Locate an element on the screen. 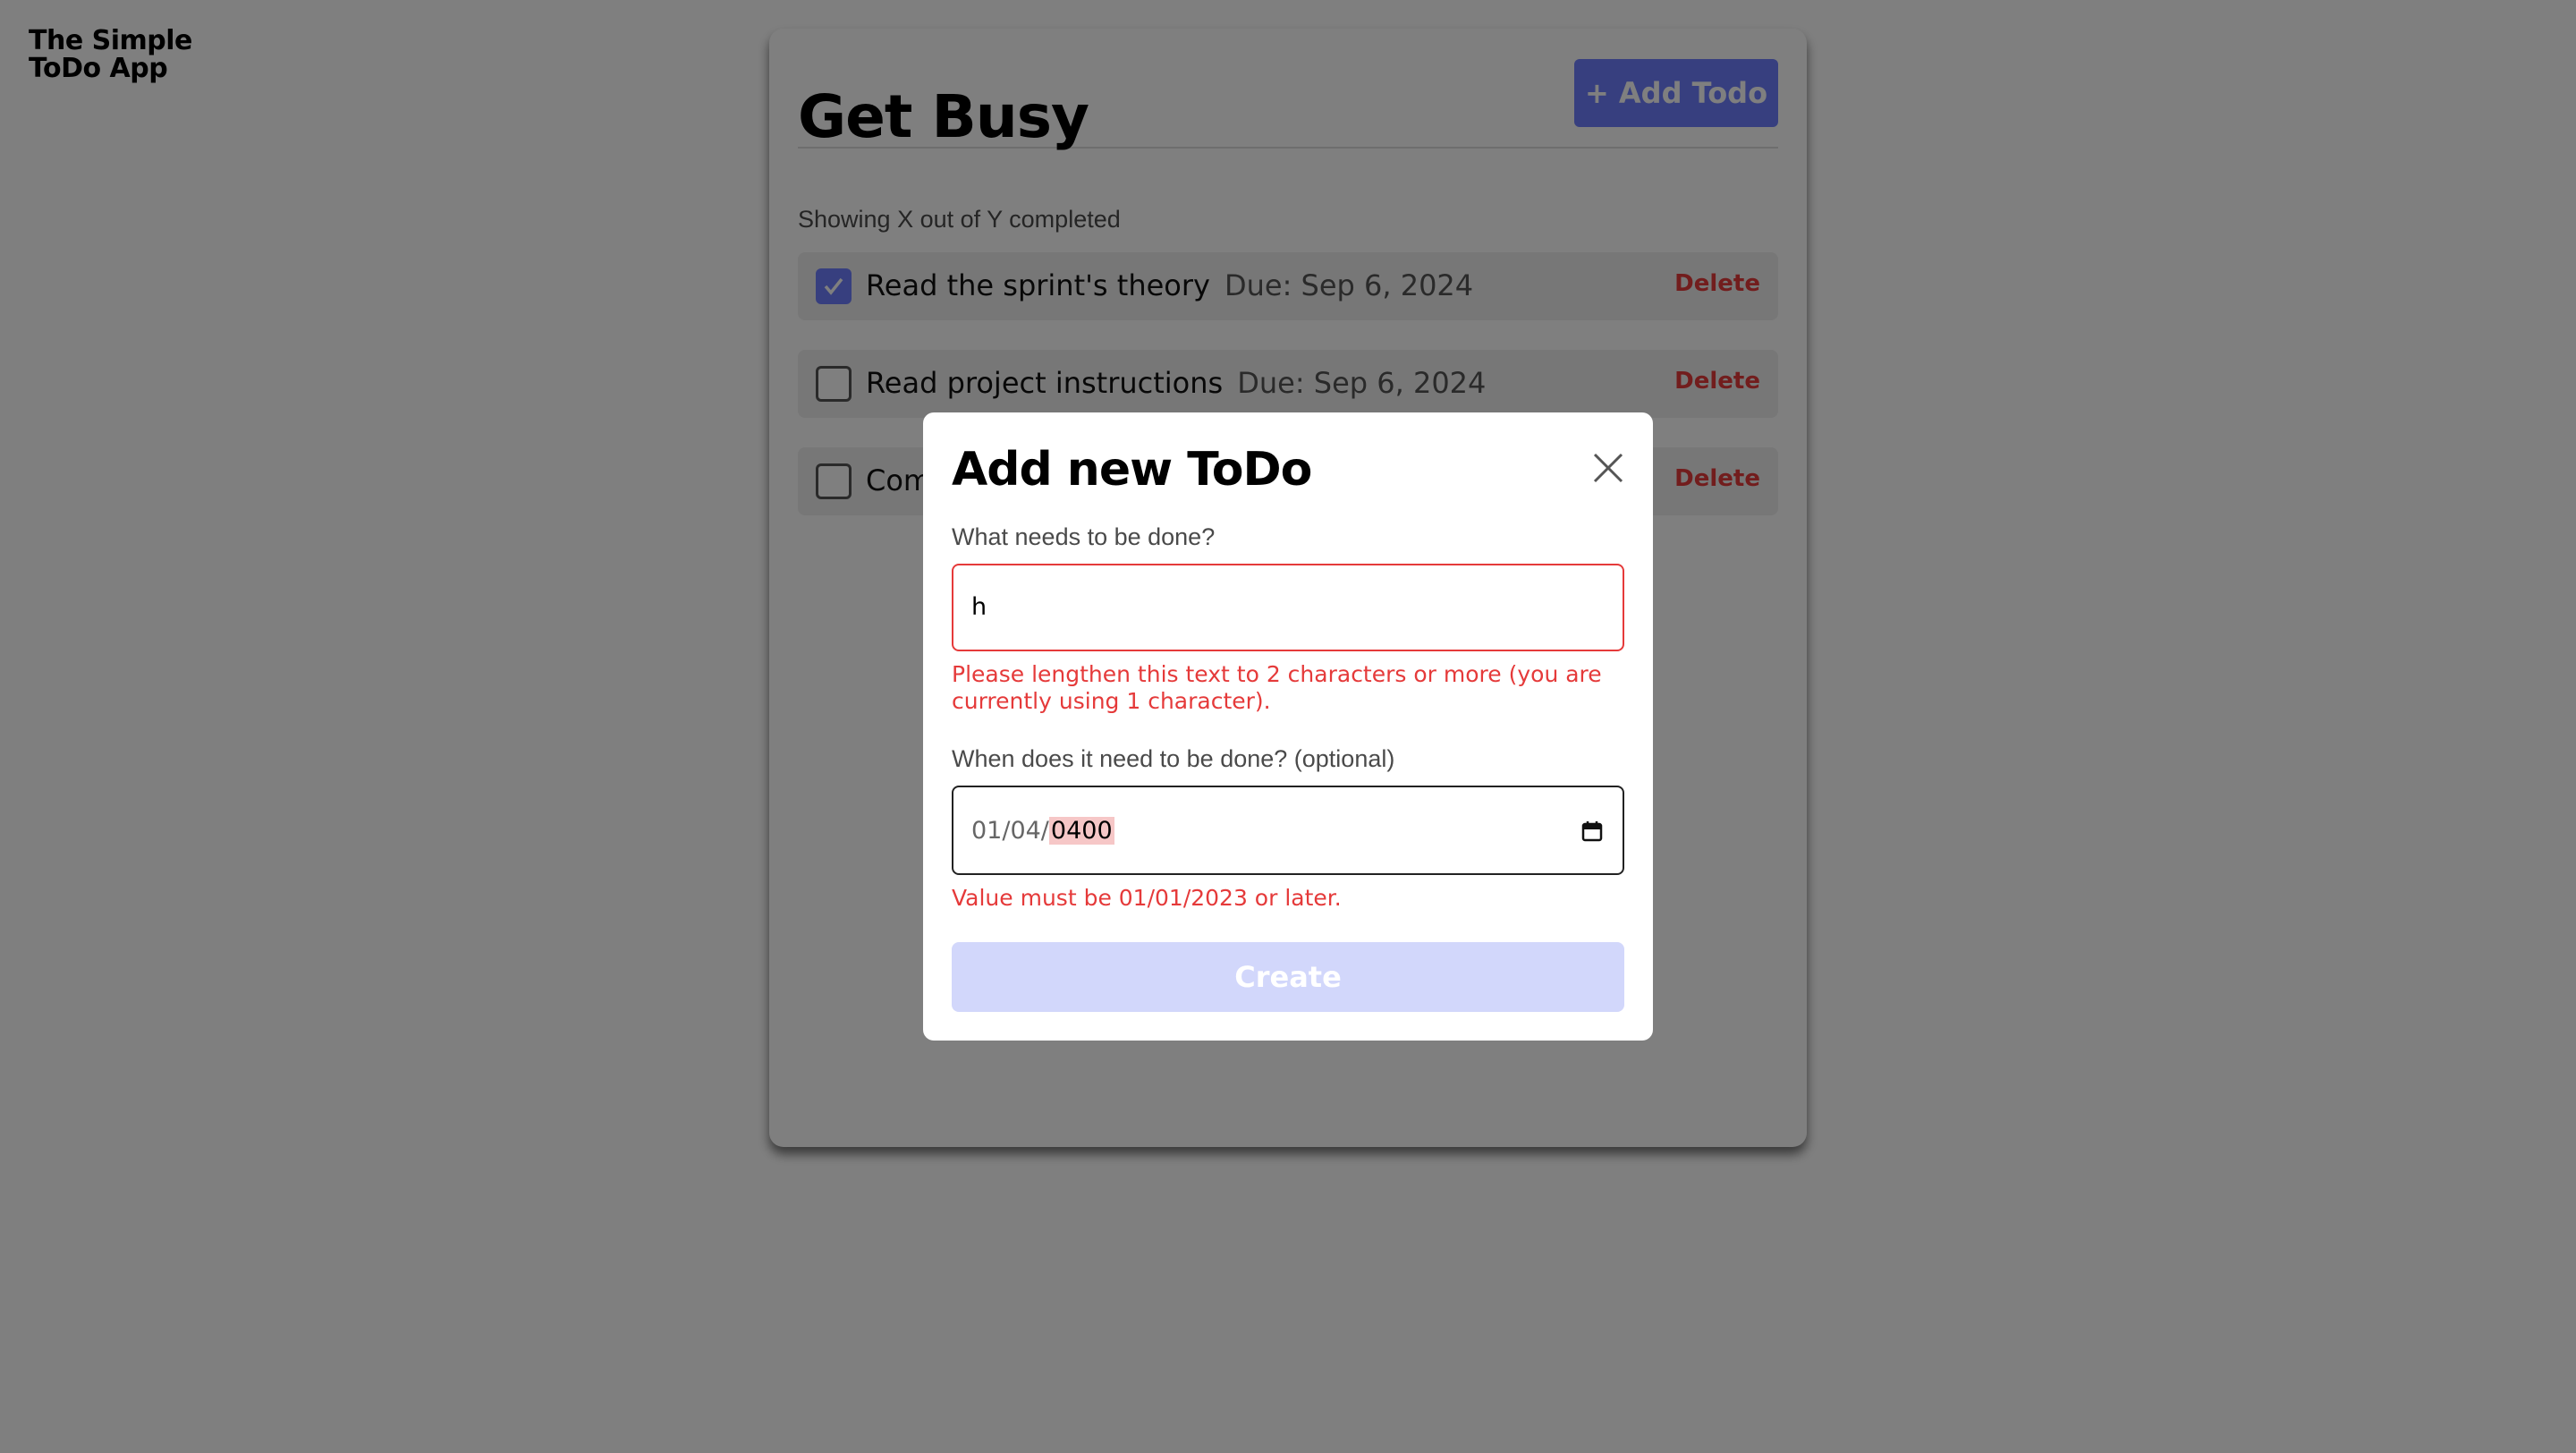 This screenshot has height=1453, width=2576. date-value: 01/04/0400 is located at coordinates (1042, 831).